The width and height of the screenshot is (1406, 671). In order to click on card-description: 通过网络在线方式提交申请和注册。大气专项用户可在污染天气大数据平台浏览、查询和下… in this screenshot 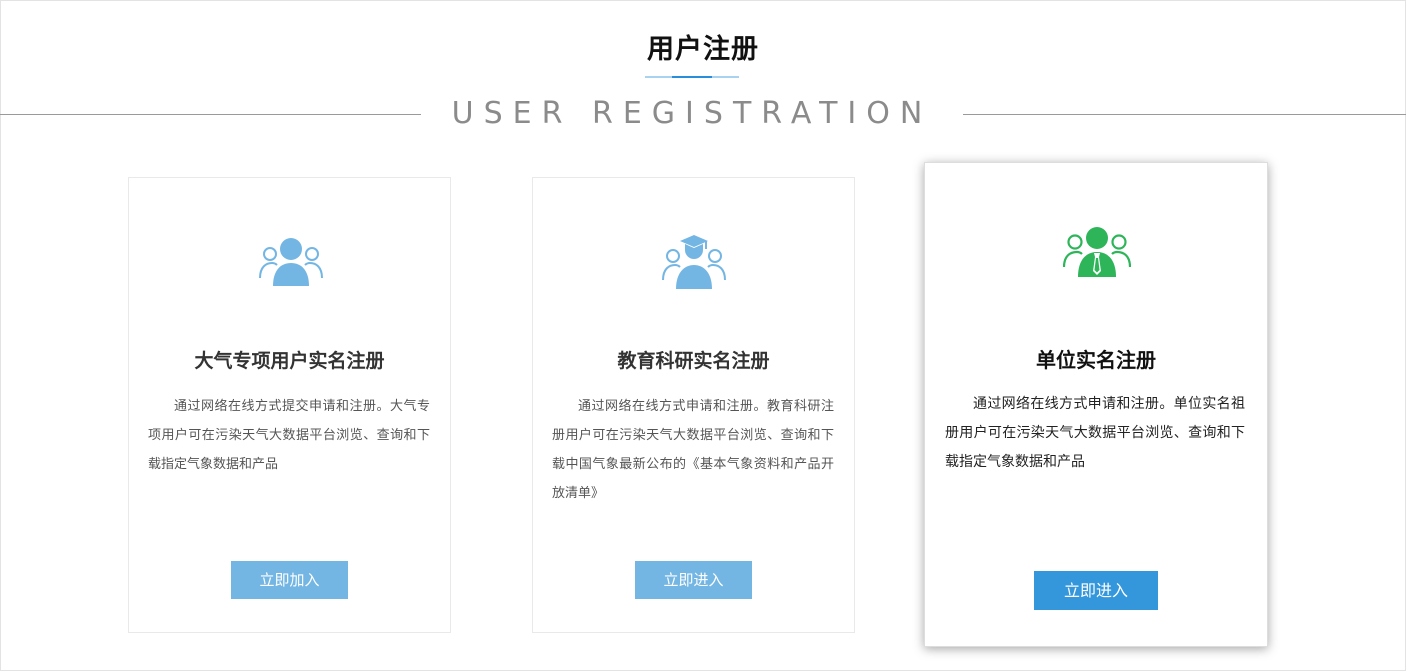, I will do `click(289, 435)`.